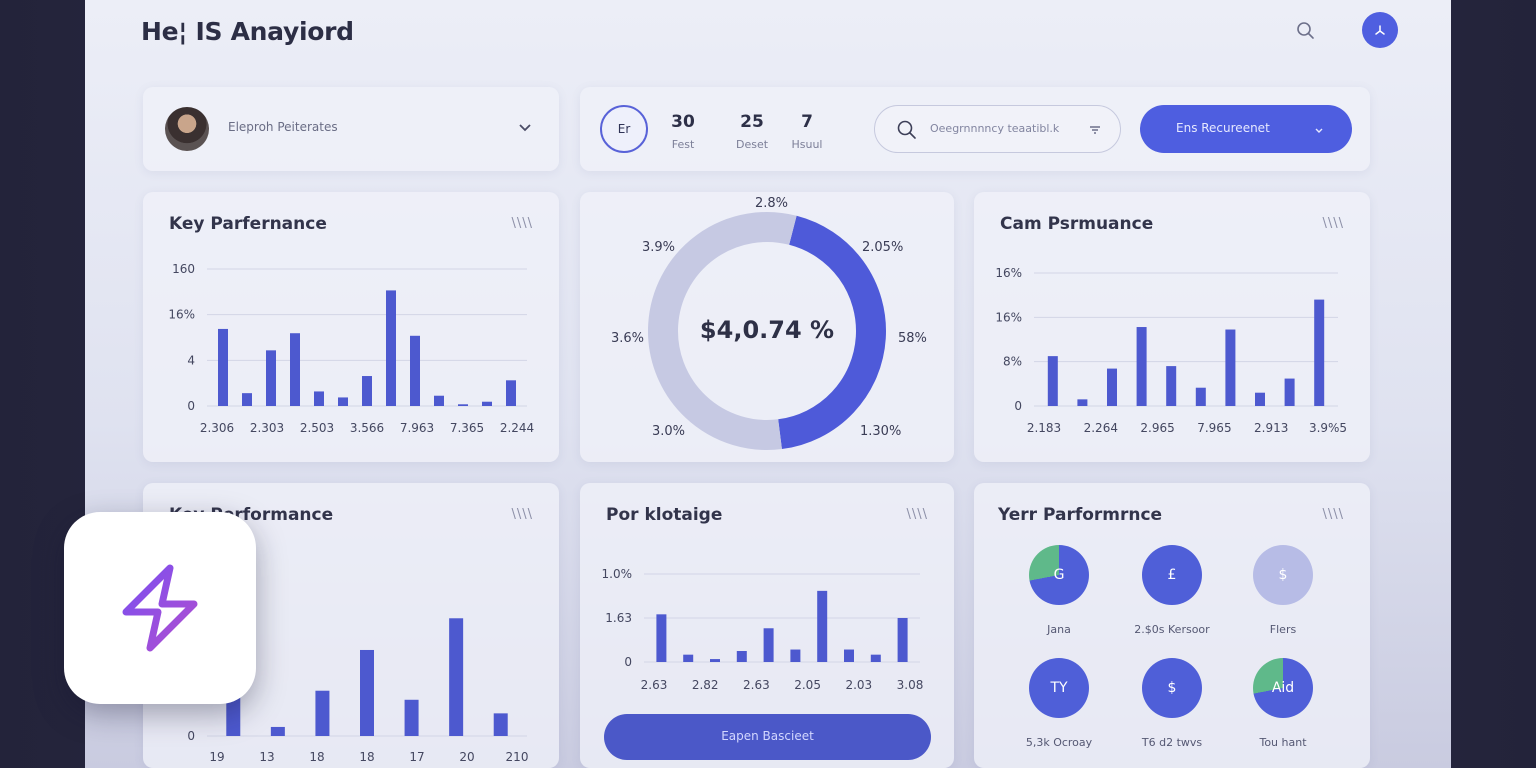 The image size is (1536, 768). What do you see at coordinates (669, 431) in the screenshot?
I see `donut-label: 3.0%` at bounding box center [669, 431].